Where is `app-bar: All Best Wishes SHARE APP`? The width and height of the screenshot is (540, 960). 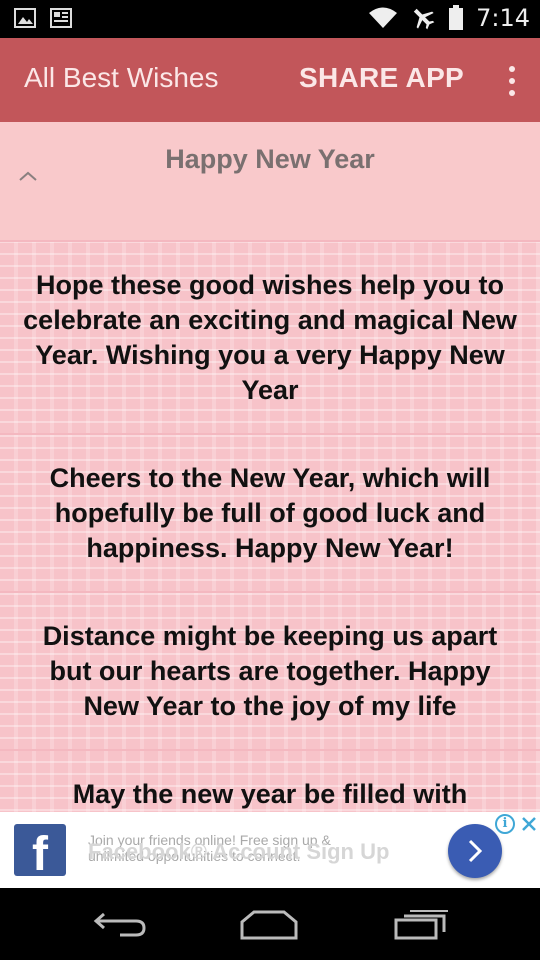
app-bar: All Best Wishes SHARE APP is located at coordinates (270, 80).